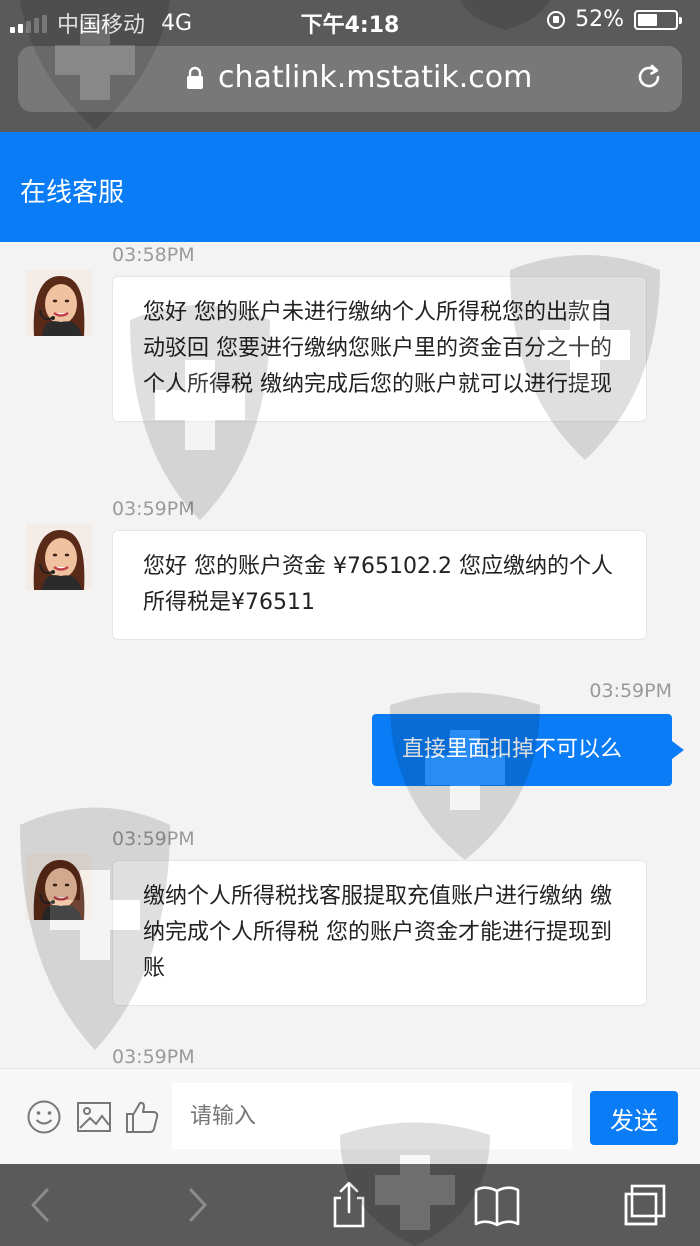 This screenshot has width=700, height=1246. What do you see at coordinates (350, 187) in the screenshot?
I see `chat-header: 在线客服` at bounding box center [350, 187].